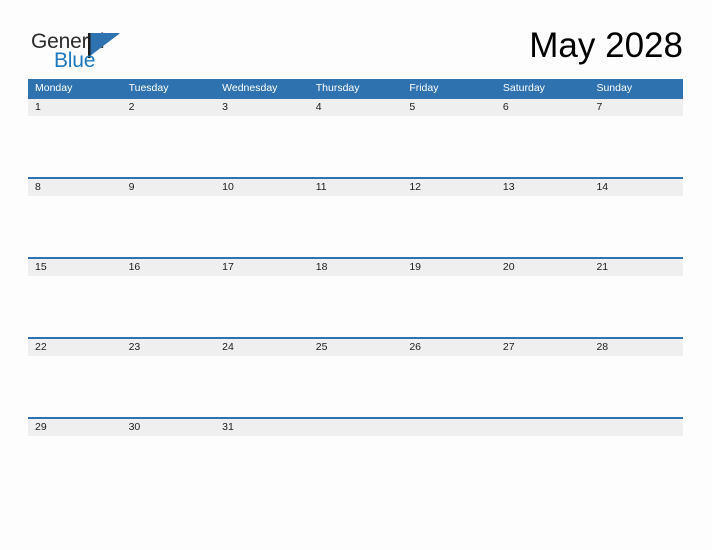 This screenshot has width=712, height=550. I want to click on brand-logo: General Blue, so click(96, 53).